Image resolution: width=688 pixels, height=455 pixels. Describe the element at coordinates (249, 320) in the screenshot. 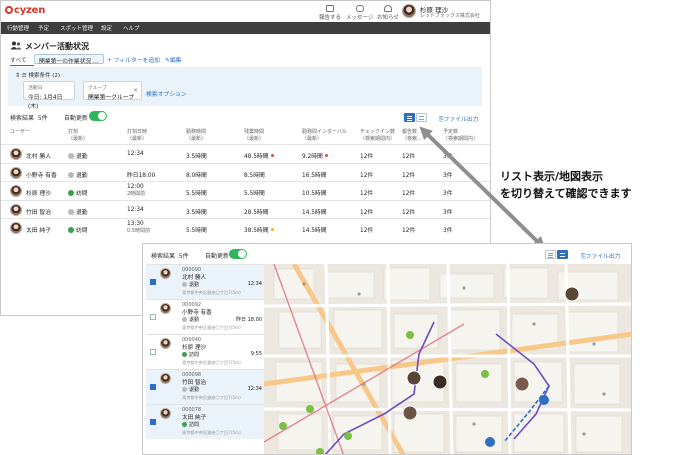

I see `member-time: 昨日 18:00` at that location.